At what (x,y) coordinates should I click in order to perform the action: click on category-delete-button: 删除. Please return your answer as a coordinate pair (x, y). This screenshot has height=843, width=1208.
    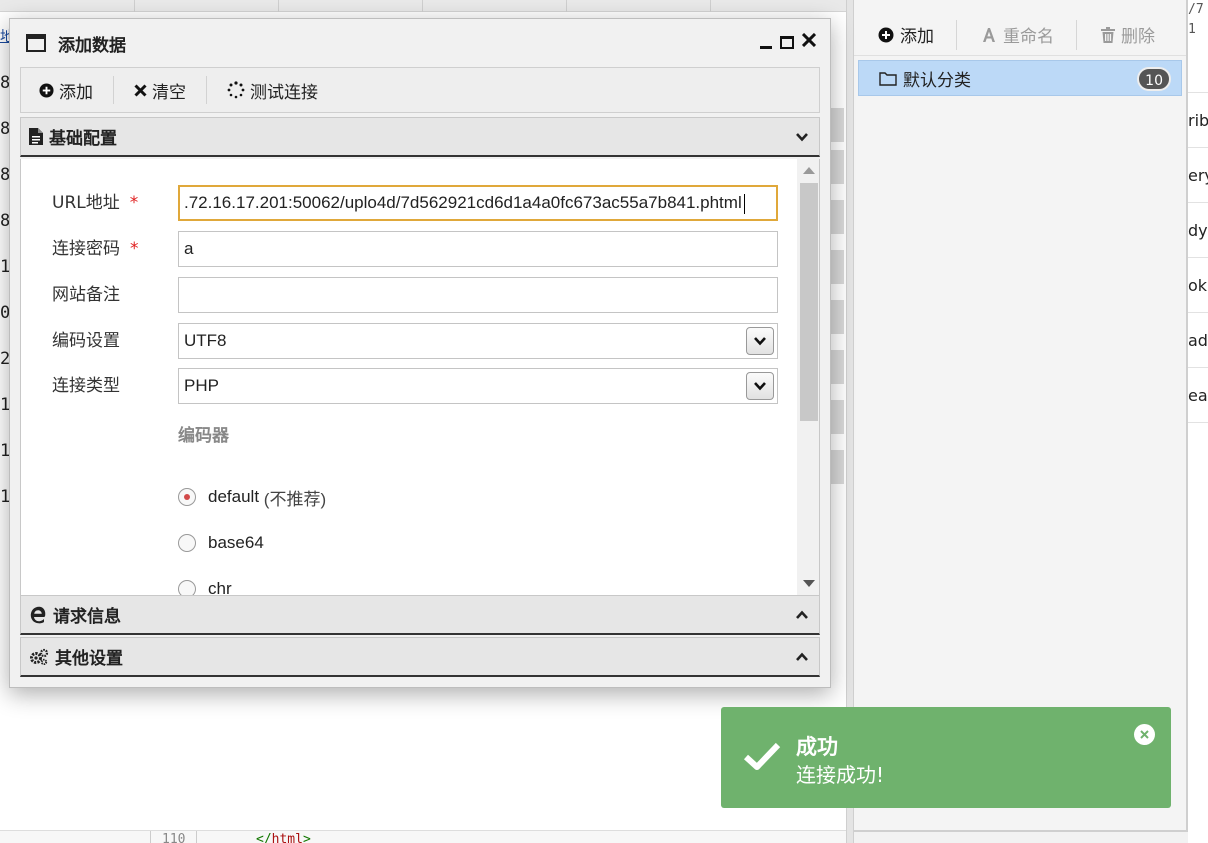
    Looking at the image, I should click on (1136, 35).